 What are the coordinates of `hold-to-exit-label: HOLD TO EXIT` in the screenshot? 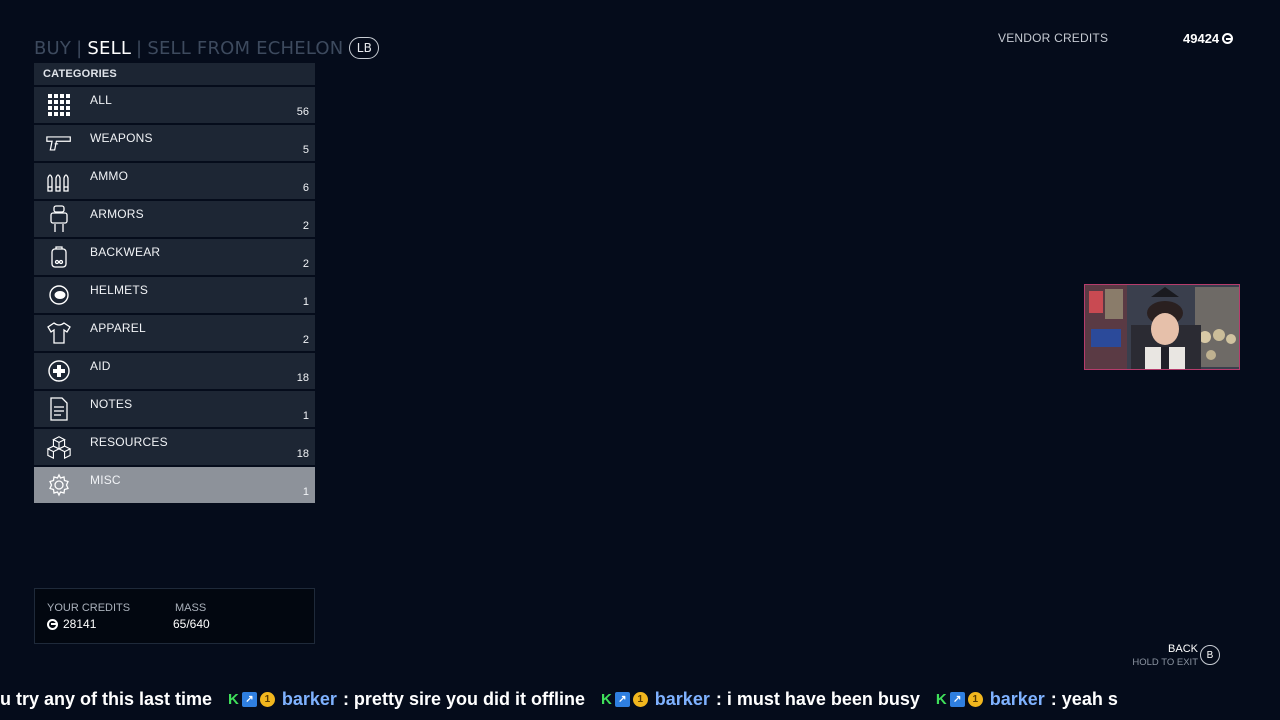 It's located at (1165, 662).